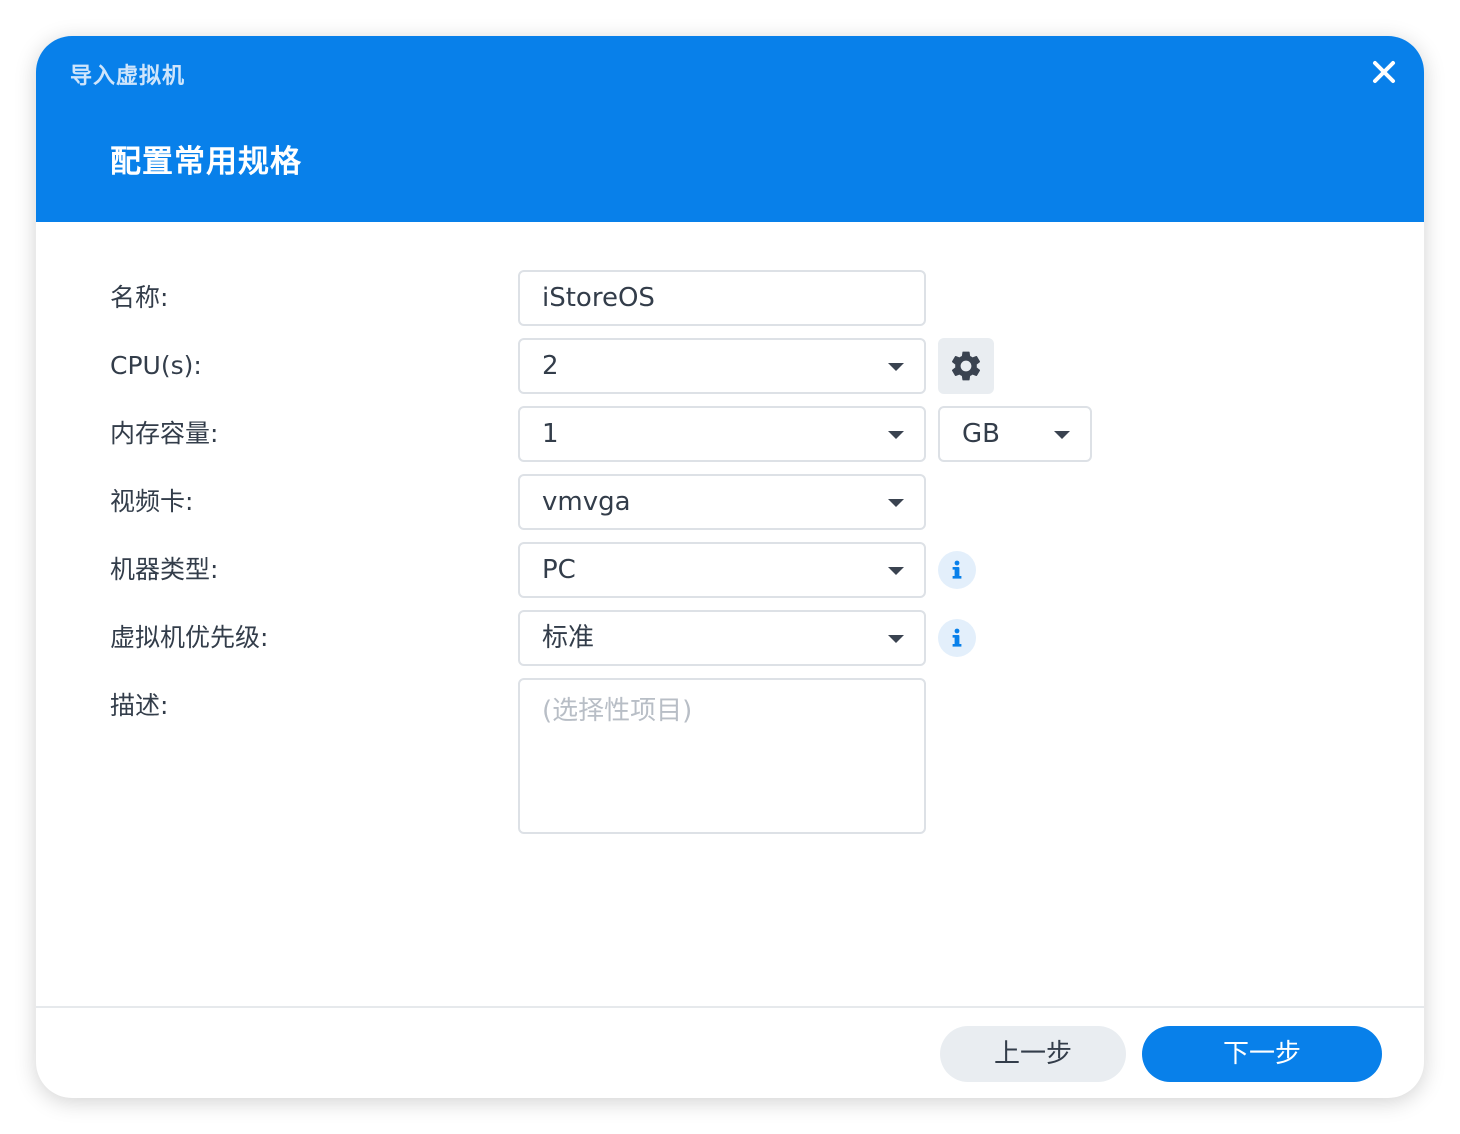  I want to click on name-input: iStoreOS, so click(722, 298).